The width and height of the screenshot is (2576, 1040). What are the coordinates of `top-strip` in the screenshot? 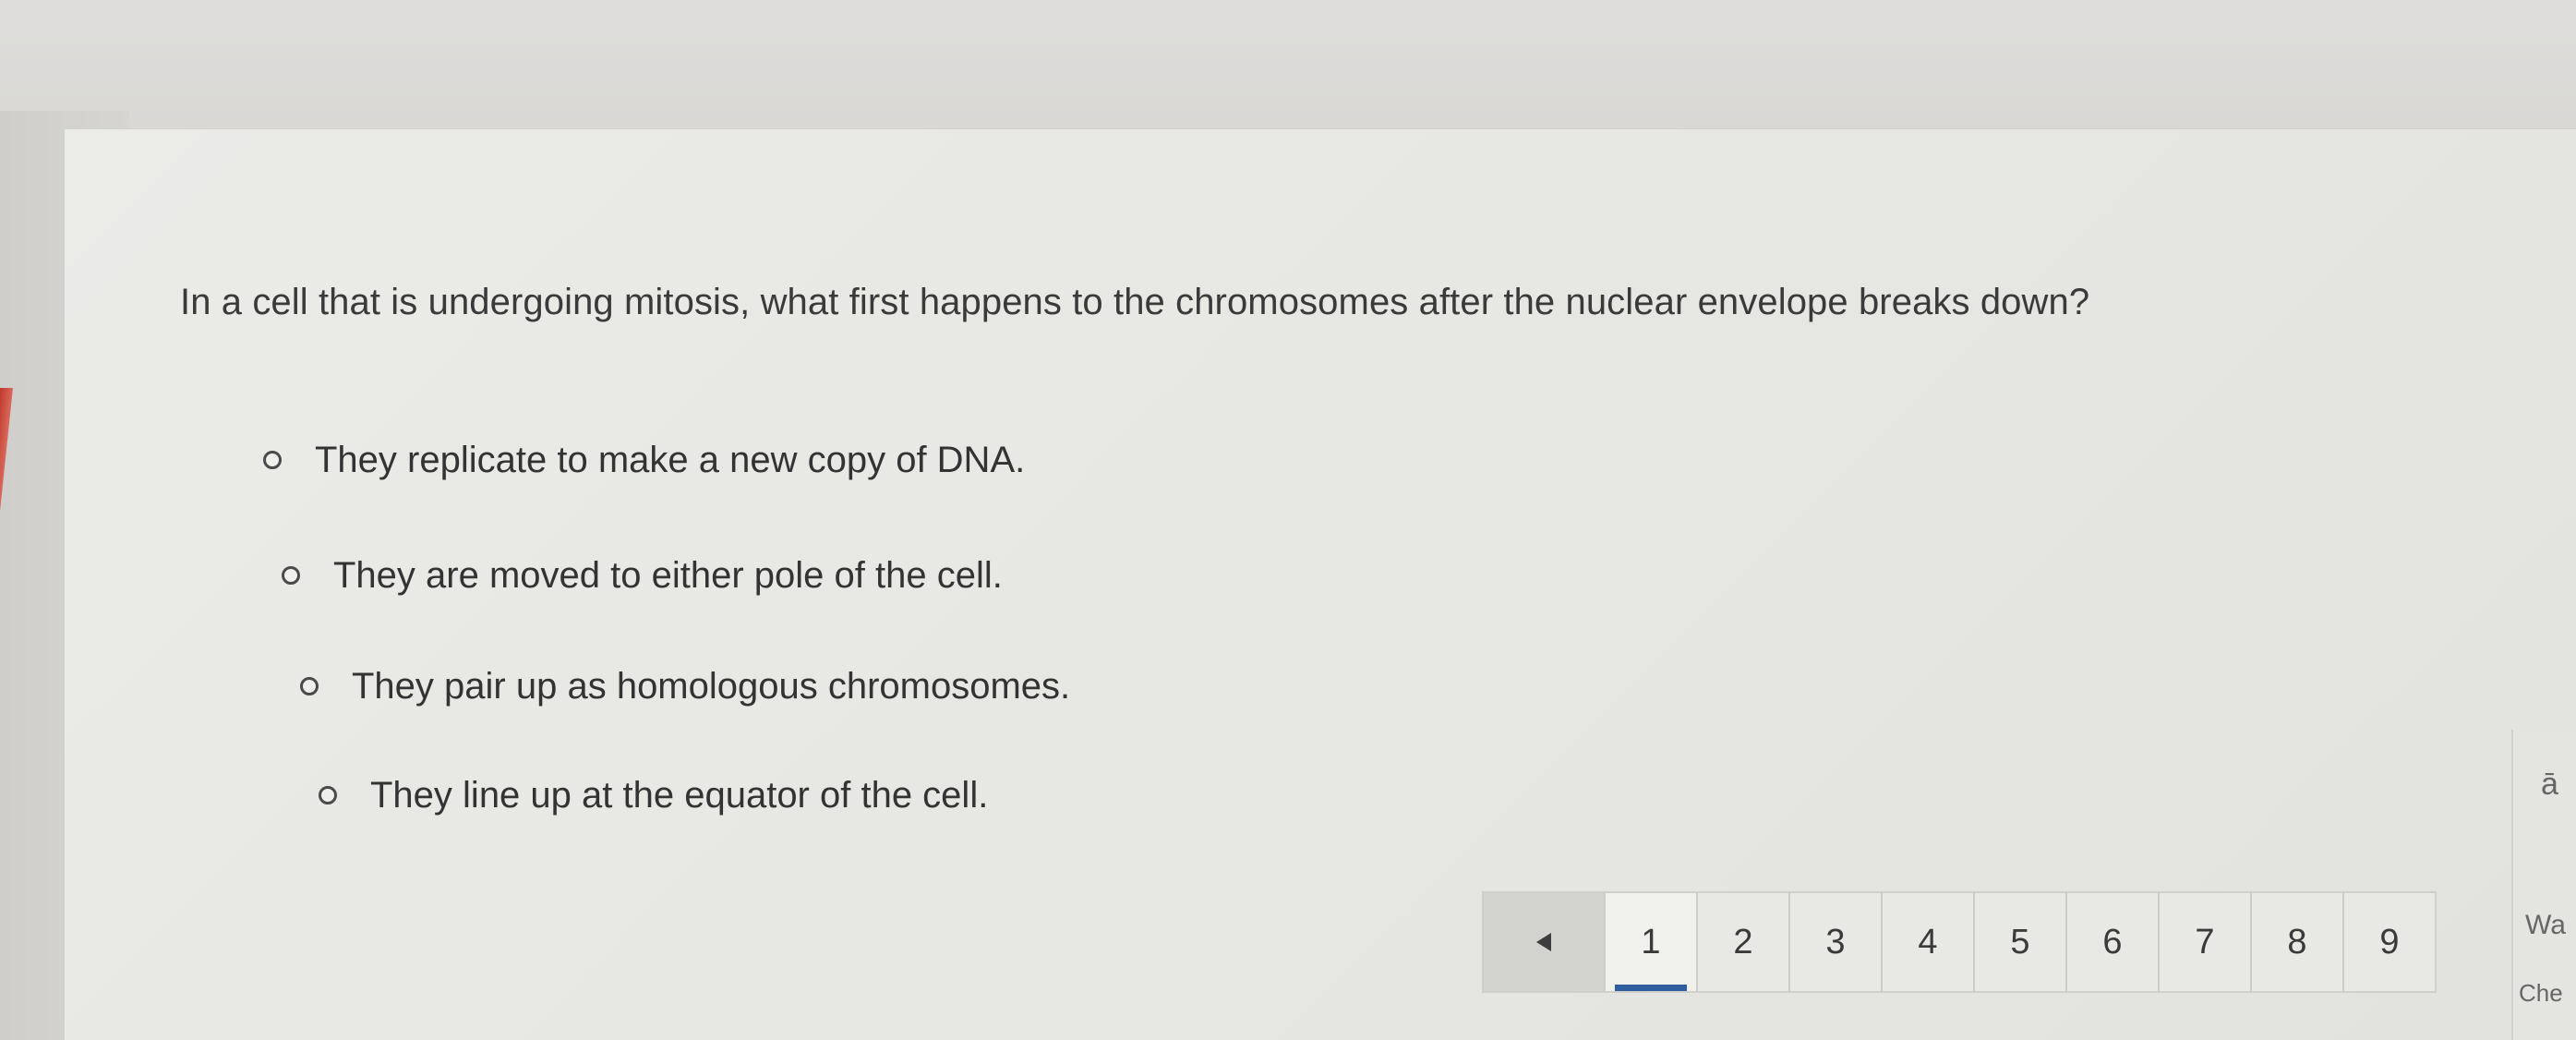 It's located at (1288, 64).